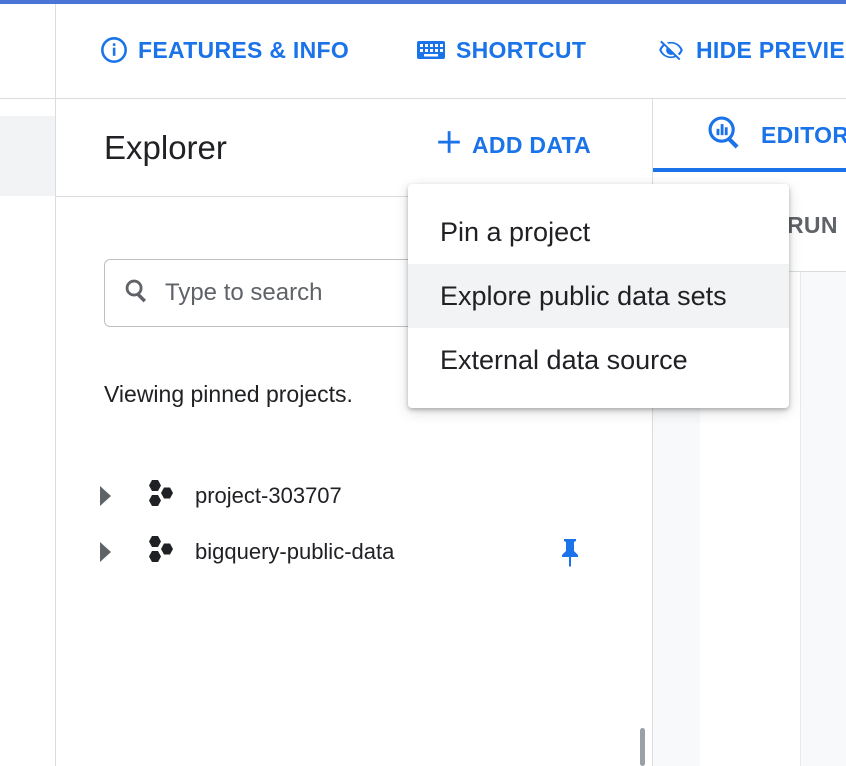  What do you see at coordinates (671, 50) in the screenshot?
I see `visibility-off-icon` at bounding box center [671, 50].